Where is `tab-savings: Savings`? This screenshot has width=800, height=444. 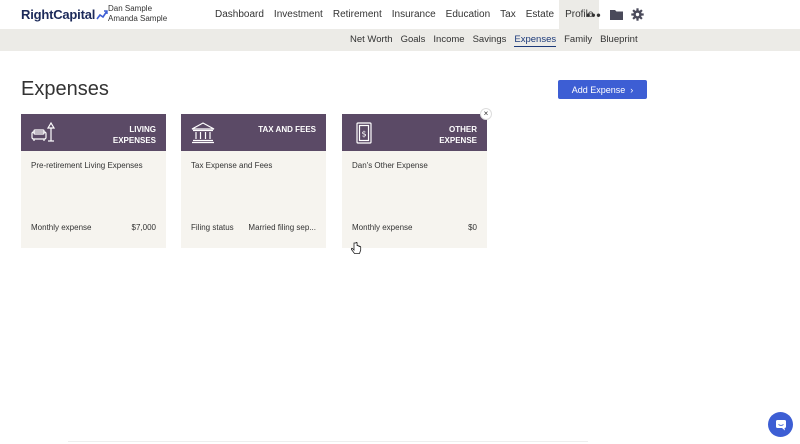
tab-savings: Savings is located at coordinates (490, 40).